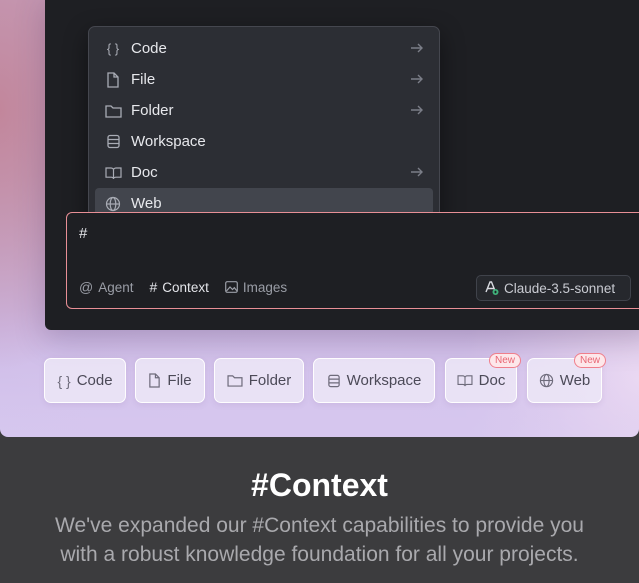  What do you see at coordinates (560, 288) in the screenshot?
I see `model-label: Claude-3.5-sonnet` at bounding box center [560, 288].